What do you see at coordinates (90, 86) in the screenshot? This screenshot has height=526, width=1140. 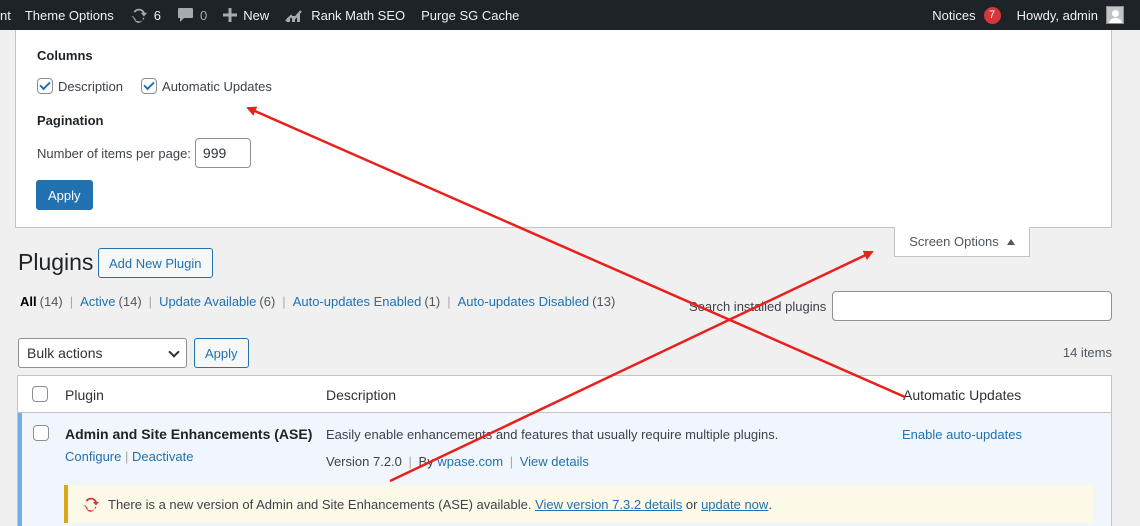 I see `description-column-label: Description` at bounding box center [90, 86].